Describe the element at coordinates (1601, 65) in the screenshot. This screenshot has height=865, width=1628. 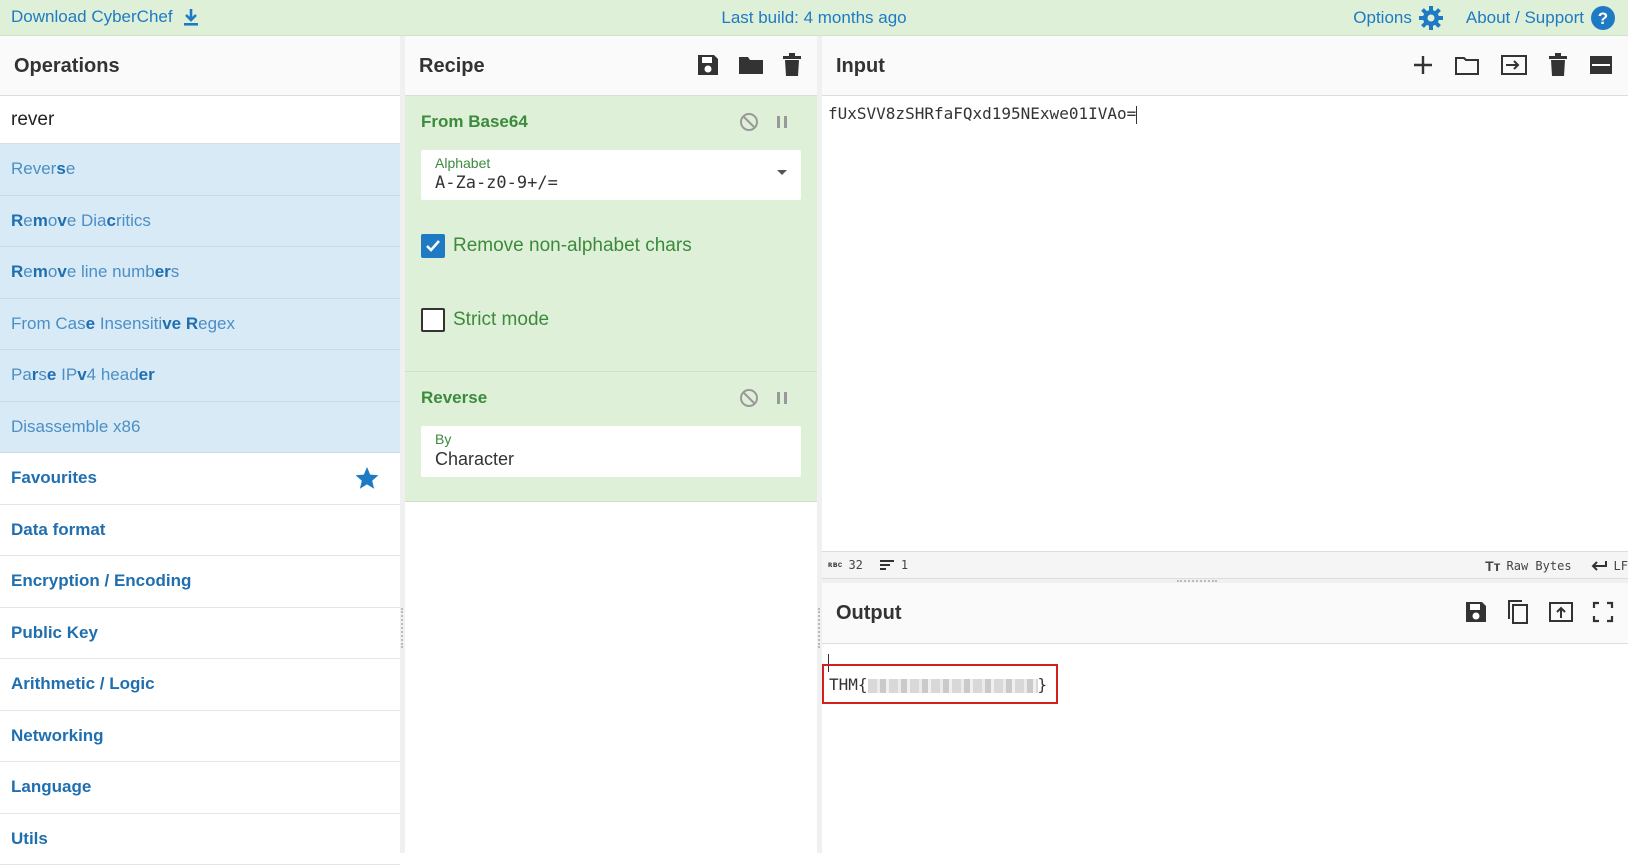
I see `layout-icon` at that location.